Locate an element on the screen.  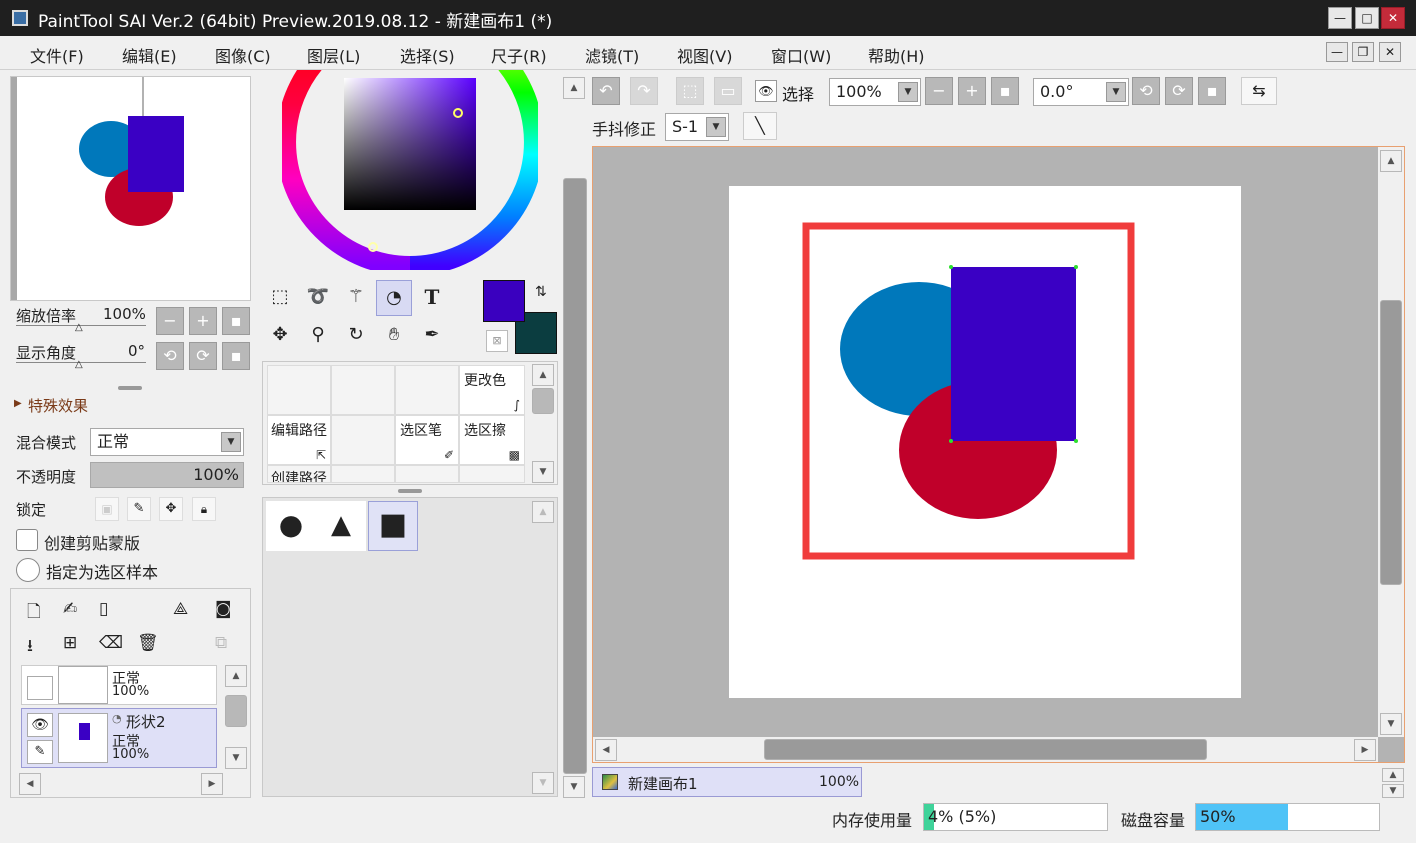
line-tool-icon: ╲ is located at coordinates (760, 126).